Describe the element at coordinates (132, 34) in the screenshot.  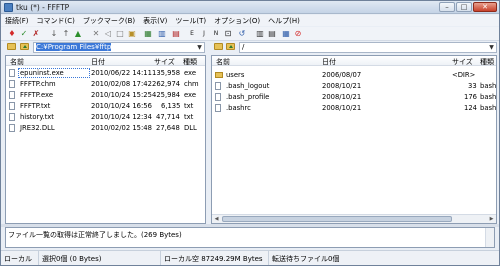
I see `refresh-local-icon: ▣` at that location.